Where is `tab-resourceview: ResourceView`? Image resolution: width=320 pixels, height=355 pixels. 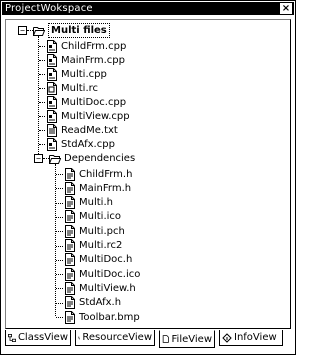 tab-resourceview: ResourceView is located at coordinates (115, 338).